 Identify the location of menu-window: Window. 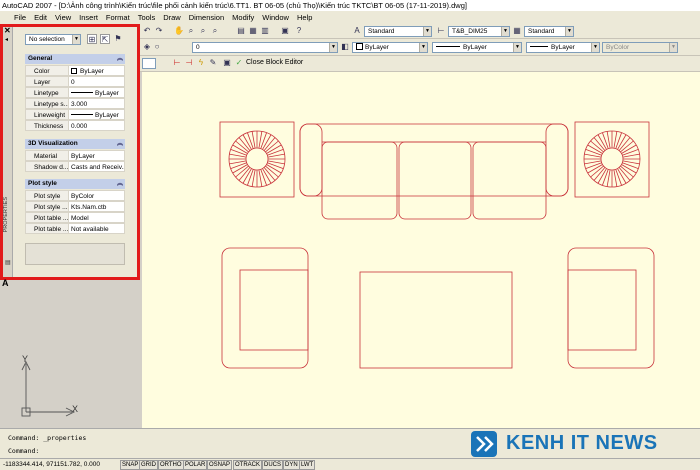
(275, 17).